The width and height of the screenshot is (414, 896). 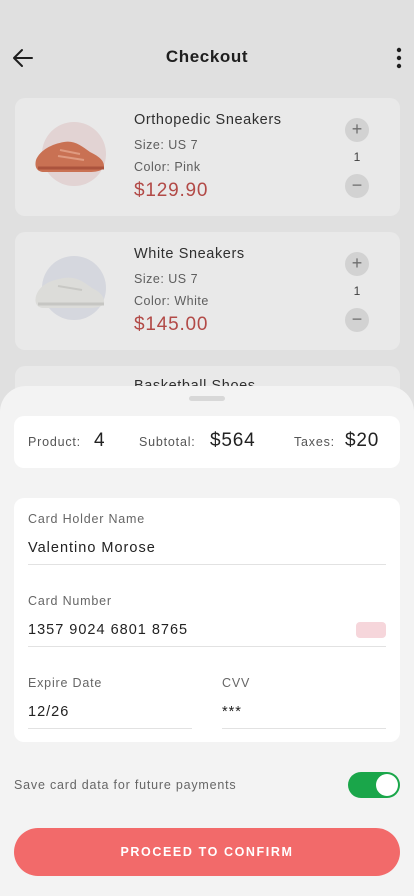 What do you see at coordinates (54, 442) in the screenshot?
I see `product-count-label: Product:` at bounding box center [54, 442].